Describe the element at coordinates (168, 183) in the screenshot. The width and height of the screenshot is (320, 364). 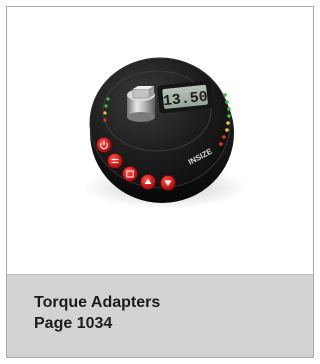
I see `arrow-down-icon` at that location.